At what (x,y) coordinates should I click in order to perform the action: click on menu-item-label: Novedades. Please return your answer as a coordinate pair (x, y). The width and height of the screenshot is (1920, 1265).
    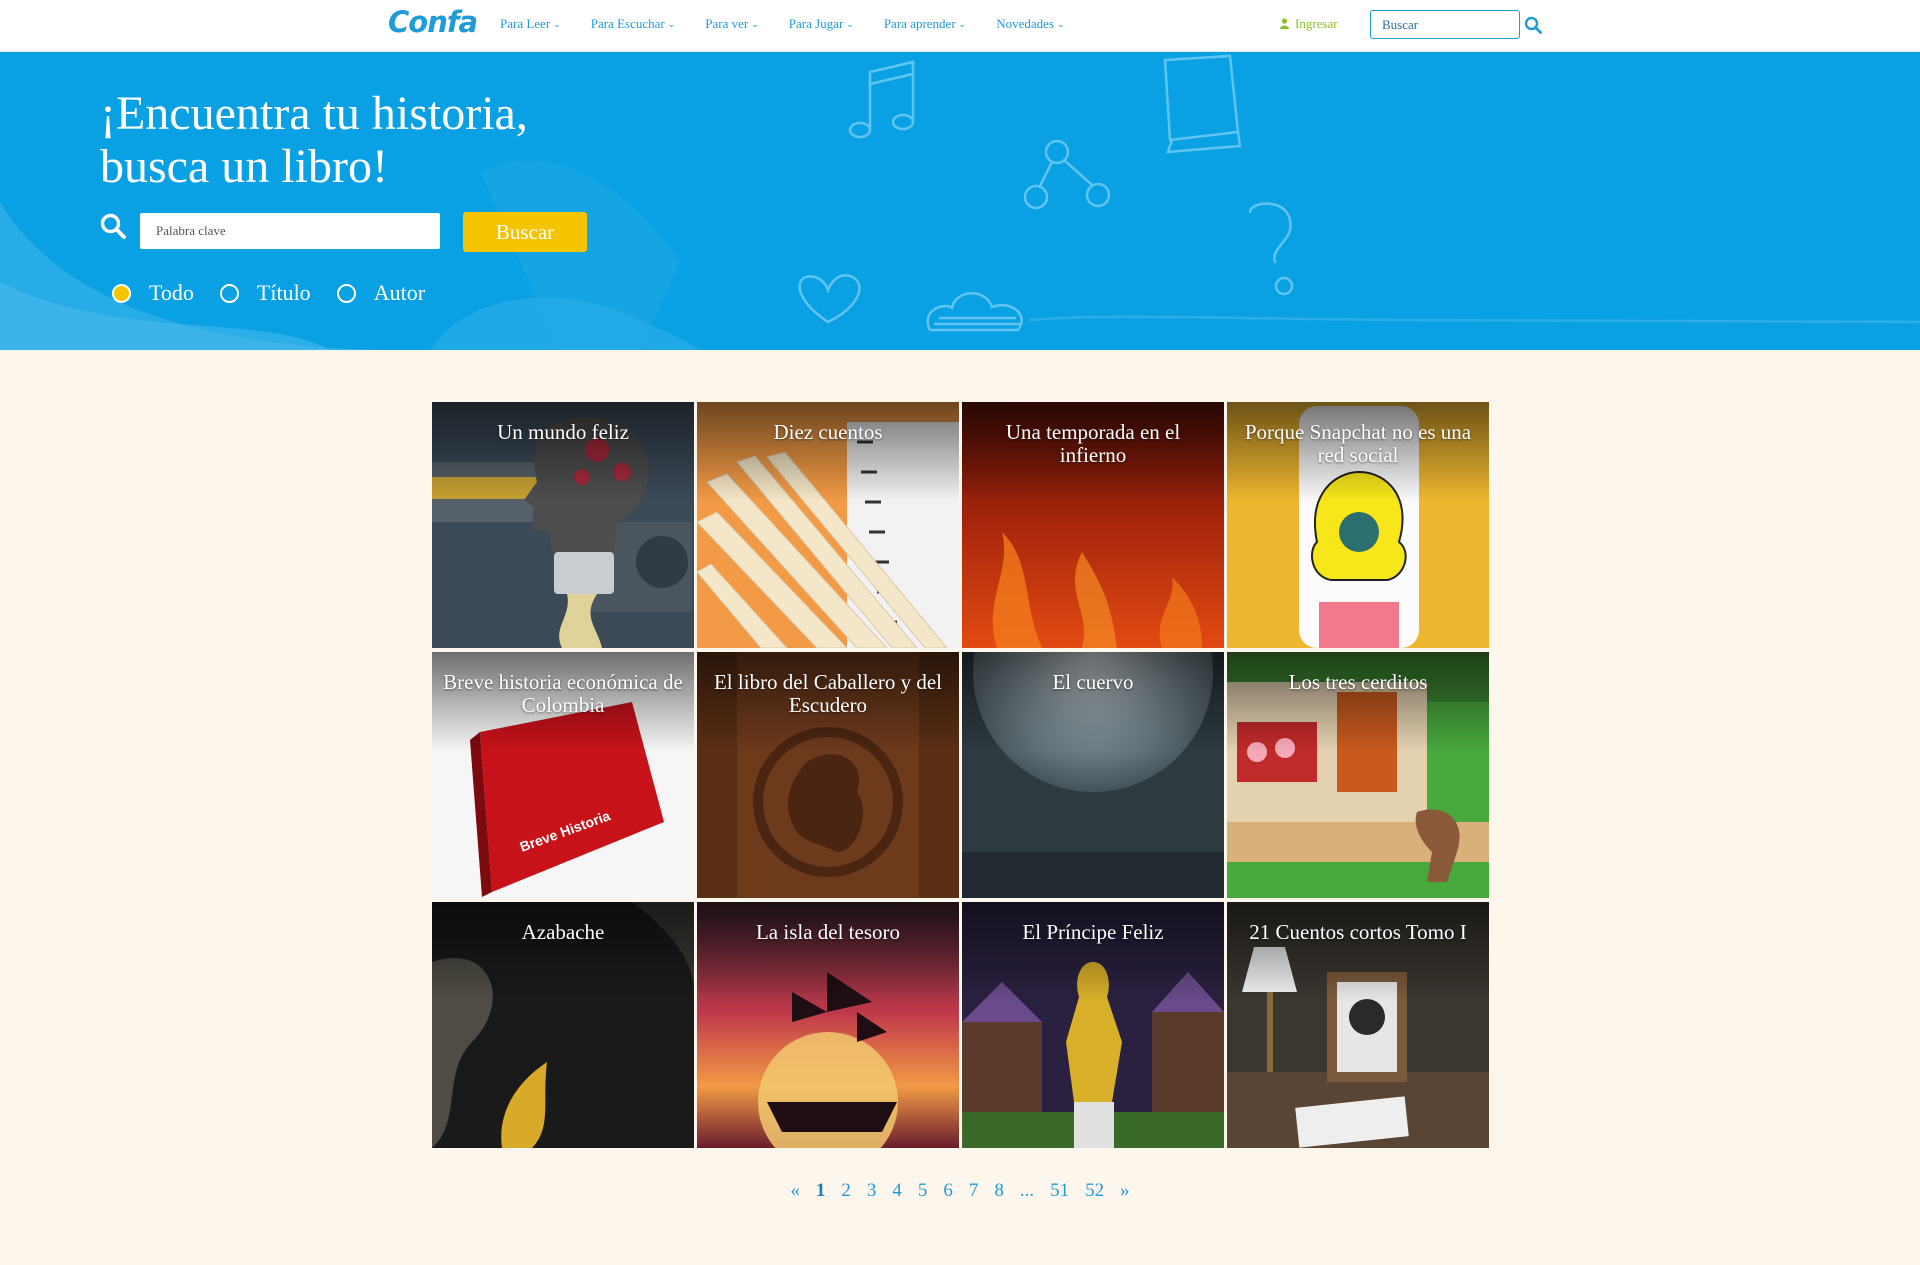
    Looking at the image, I should click on (1025, 23).